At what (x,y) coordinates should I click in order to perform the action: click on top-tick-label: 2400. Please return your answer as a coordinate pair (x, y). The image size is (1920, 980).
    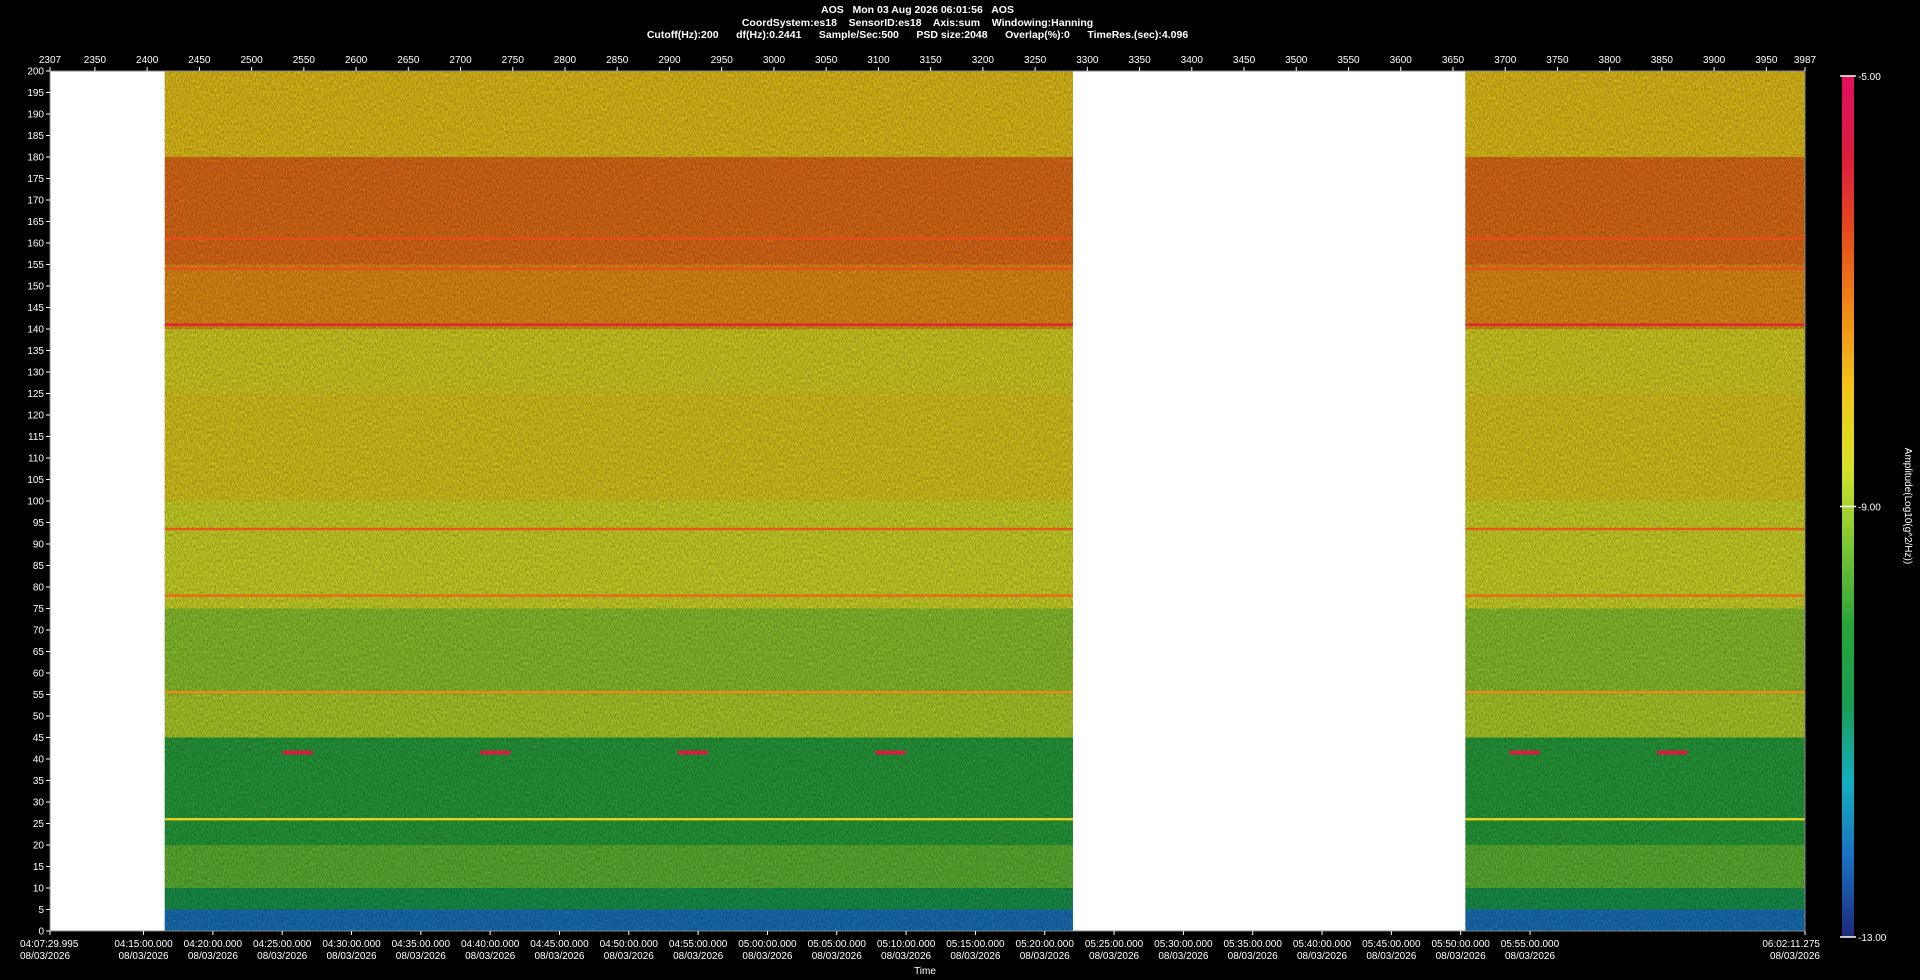
    Looking at the image, I should click on (147, 60).